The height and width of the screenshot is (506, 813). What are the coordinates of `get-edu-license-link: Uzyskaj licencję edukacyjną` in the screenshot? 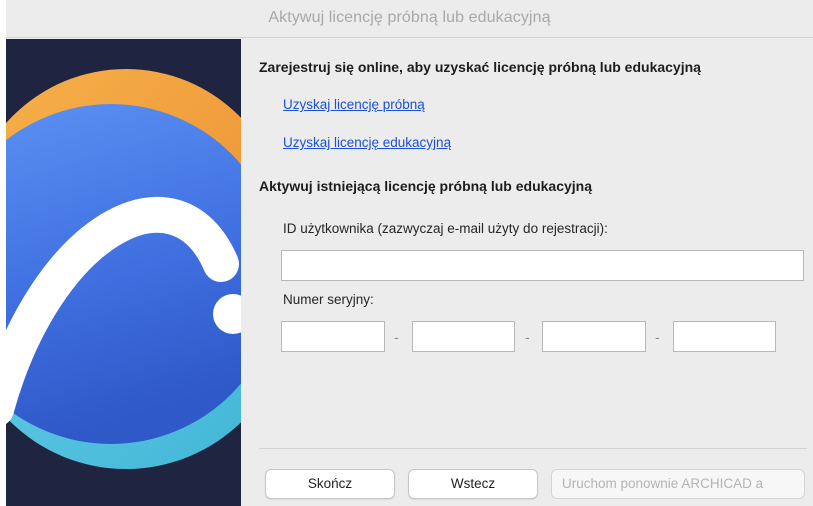 It's located at (367, 142).